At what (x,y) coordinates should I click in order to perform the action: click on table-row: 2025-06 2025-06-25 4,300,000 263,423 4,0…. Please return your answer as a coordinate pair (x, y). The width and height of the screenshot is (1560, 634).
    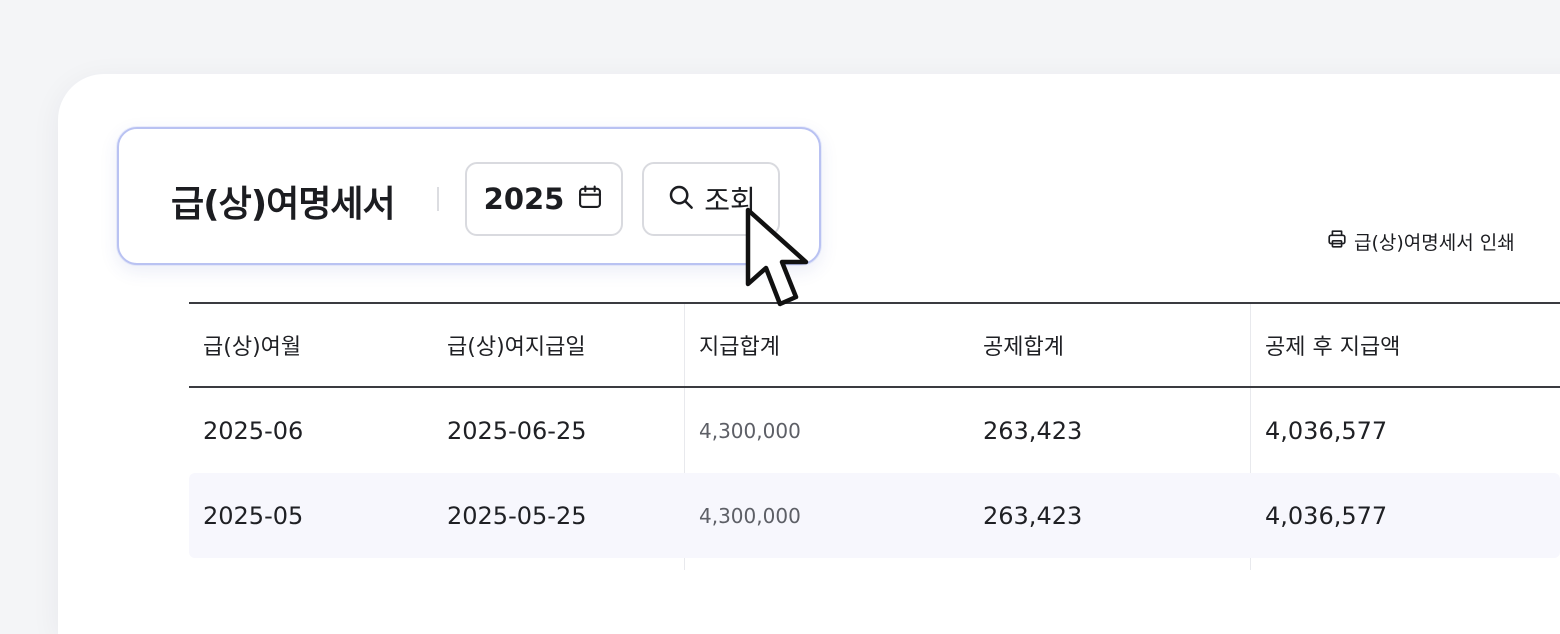
    Looking at the image, I should click on (874, 430).